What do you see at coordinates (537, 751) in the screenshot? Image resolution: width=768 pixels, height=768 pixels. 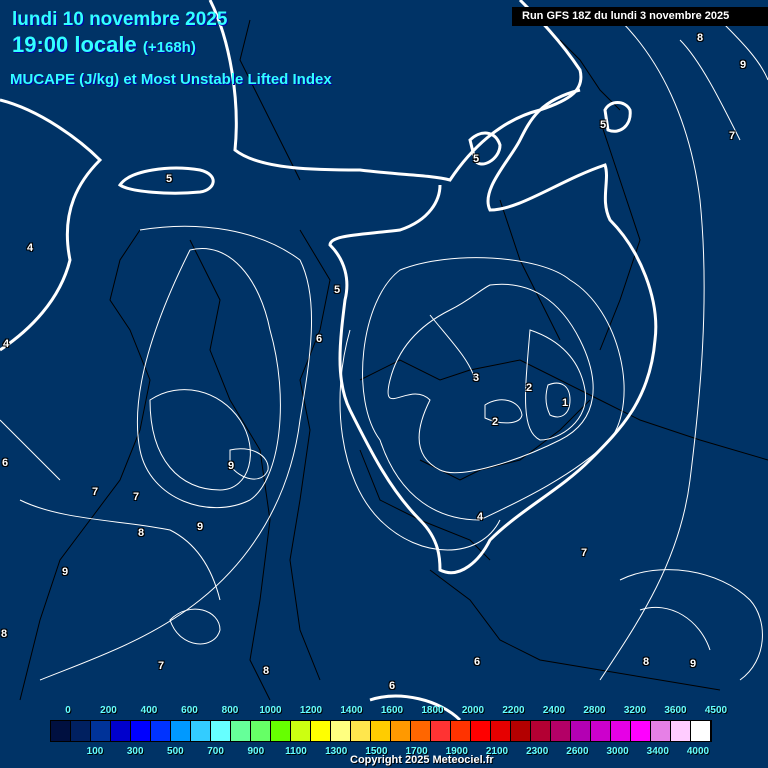 I see `legend-bottom-label: 2300` at bounding box center [537, 751].